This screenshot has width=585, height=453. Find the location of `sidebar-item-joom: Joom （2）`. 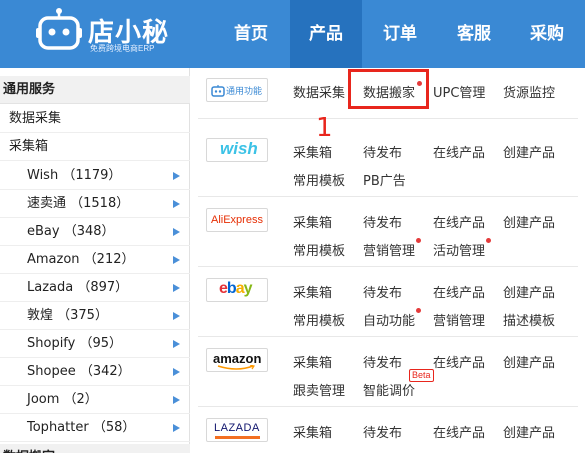

sidebar-item-joom: Joom （2） is located at coordinates (95, 400).